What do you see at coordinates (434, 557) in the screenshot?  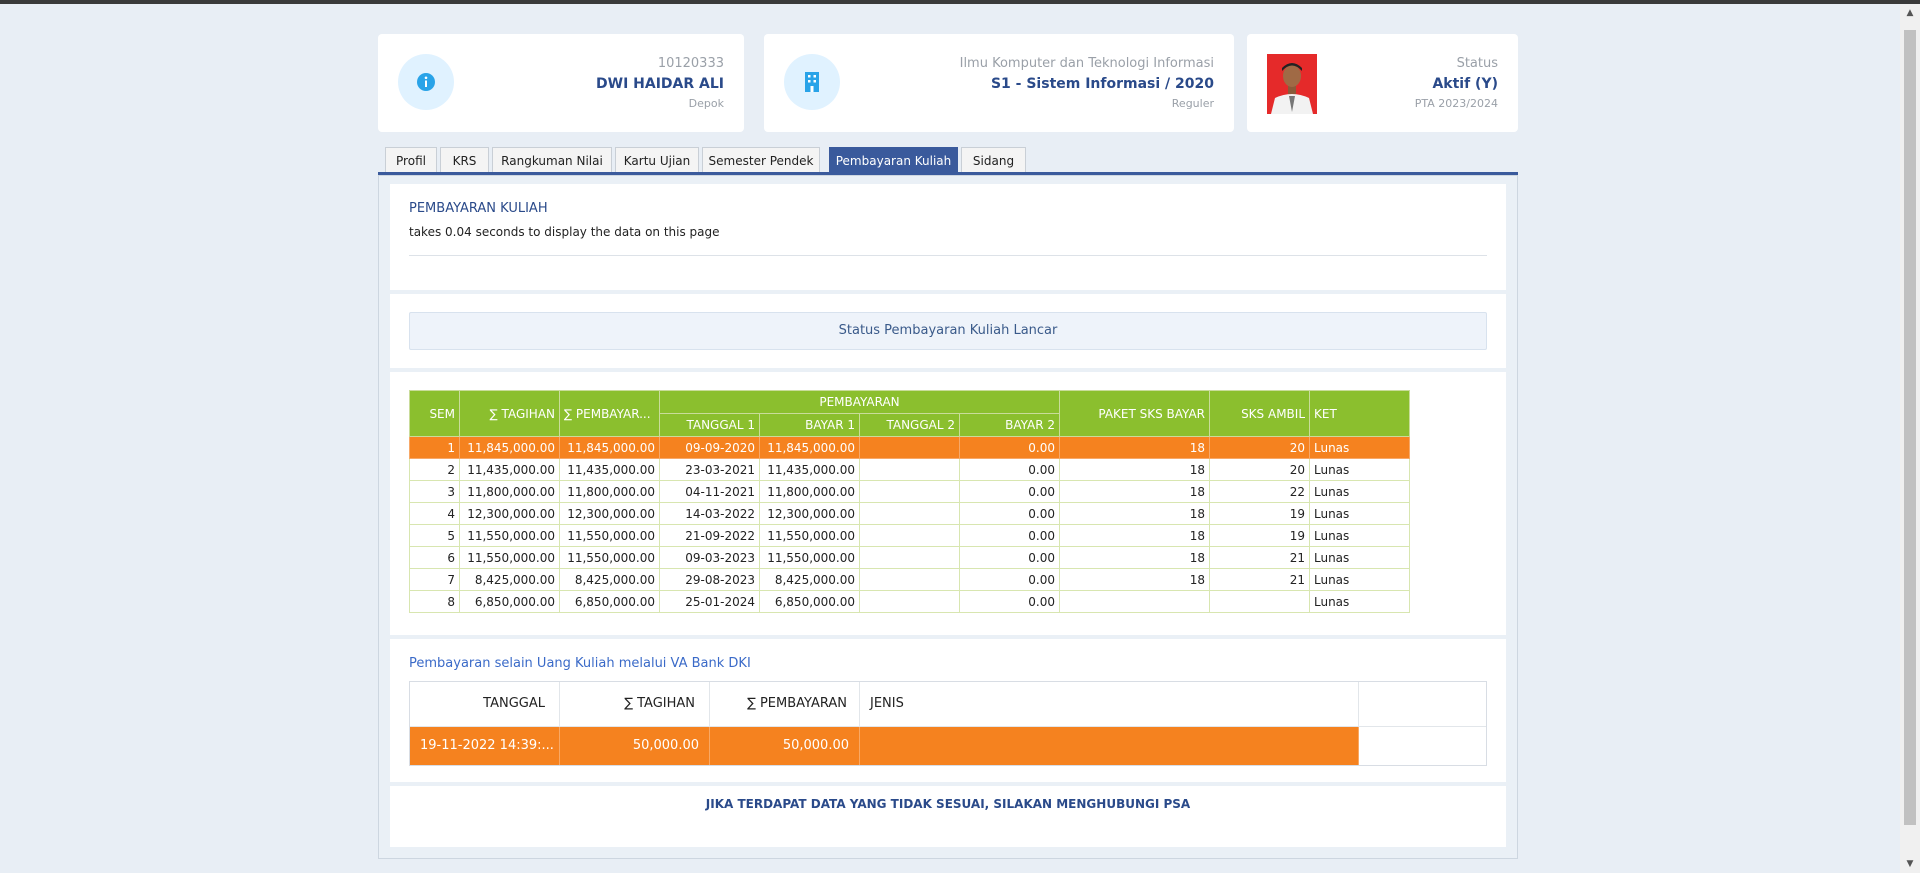 I see `cell-sem: 6` at bounding box center [434, 557].